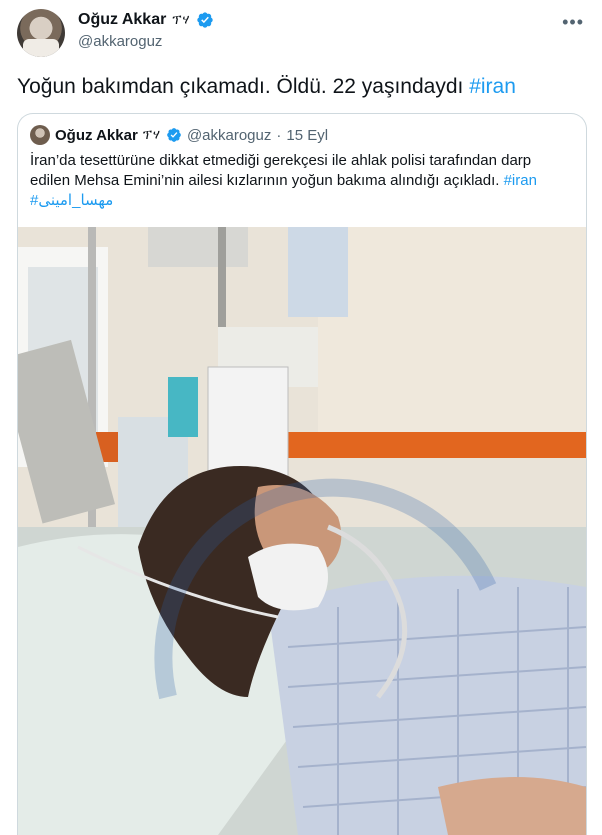 The width and height of the screenshot is (602, 835). Describe the element at coordinates (229, 135) in the screenshot. I see `quoted-handle: @akkaroguz` at that location.